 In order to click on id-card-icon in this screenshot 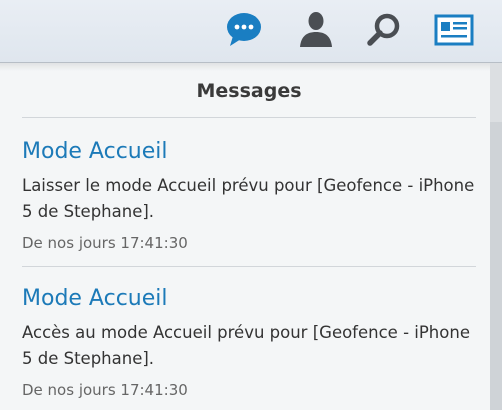, I will do `click(454, 30)`.